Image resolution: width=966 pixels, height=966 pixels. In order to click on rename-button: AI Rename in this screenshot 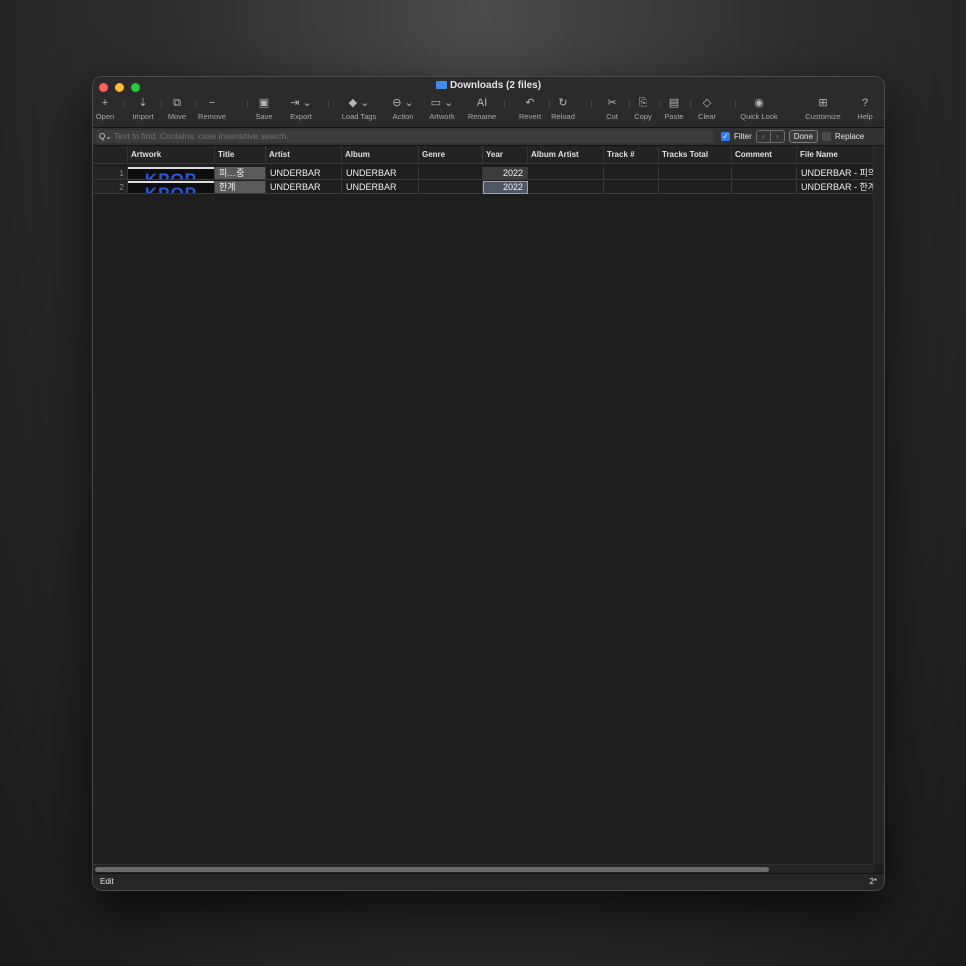, I will do `click(482, 108)`.